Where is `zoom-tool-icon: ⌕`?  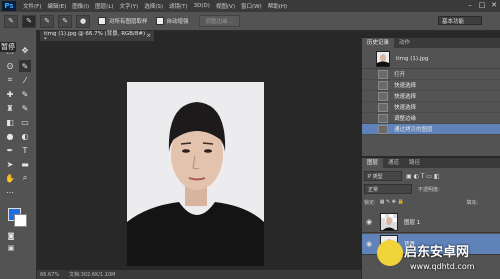
zoom-tool-icon: ⌕ is located at coordinates (25, 178).